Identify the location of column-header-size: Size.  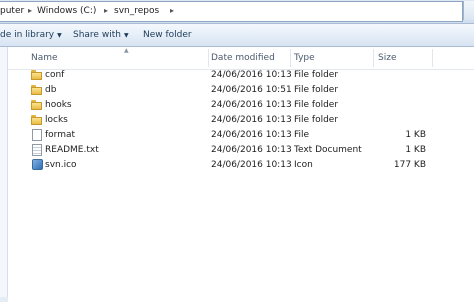
(387, 58).